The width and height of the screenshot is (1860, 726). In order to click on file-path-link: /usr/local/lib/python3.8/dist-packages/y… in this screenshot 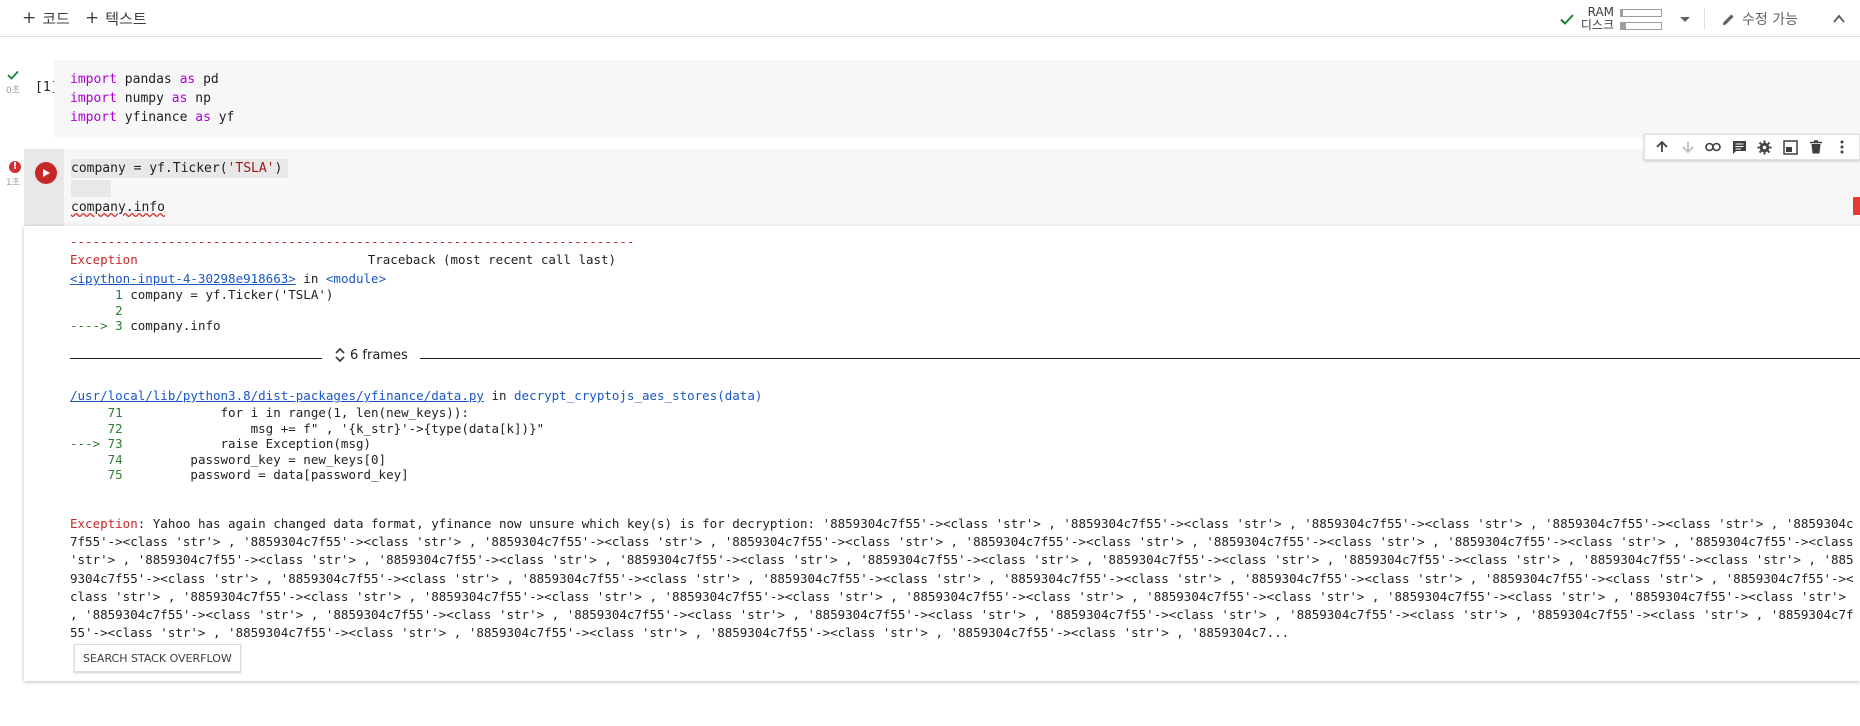, I will do `click(277, 395)`.